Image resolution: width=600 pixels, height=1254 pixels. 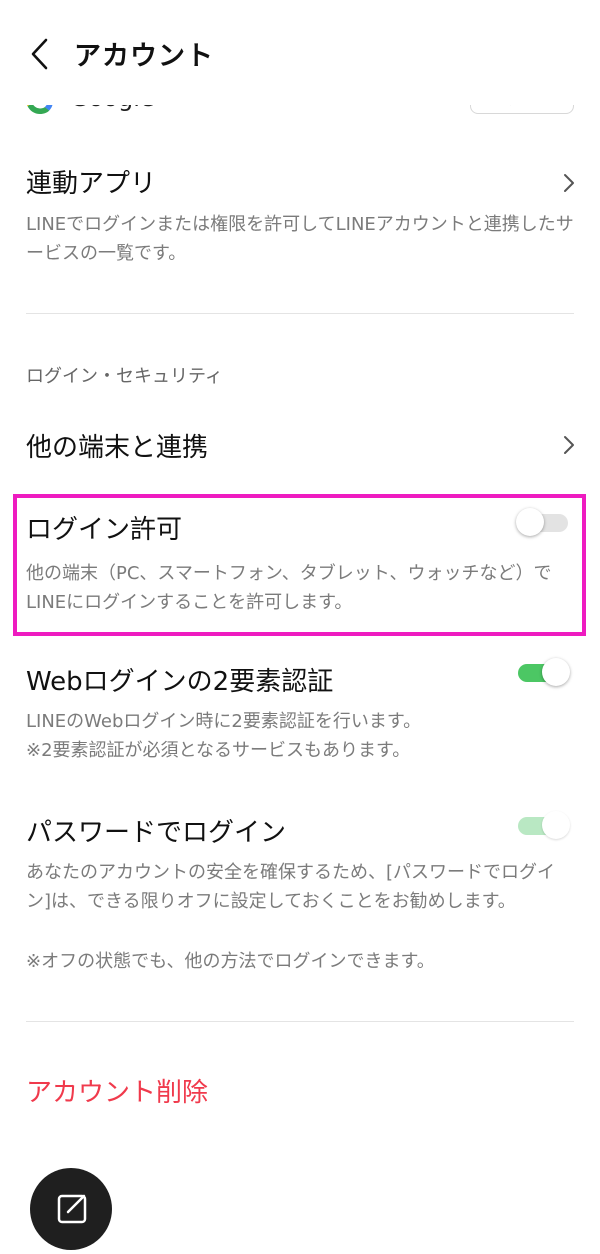 I want to click on chevron-left-icon, so click(x=39, y=54).